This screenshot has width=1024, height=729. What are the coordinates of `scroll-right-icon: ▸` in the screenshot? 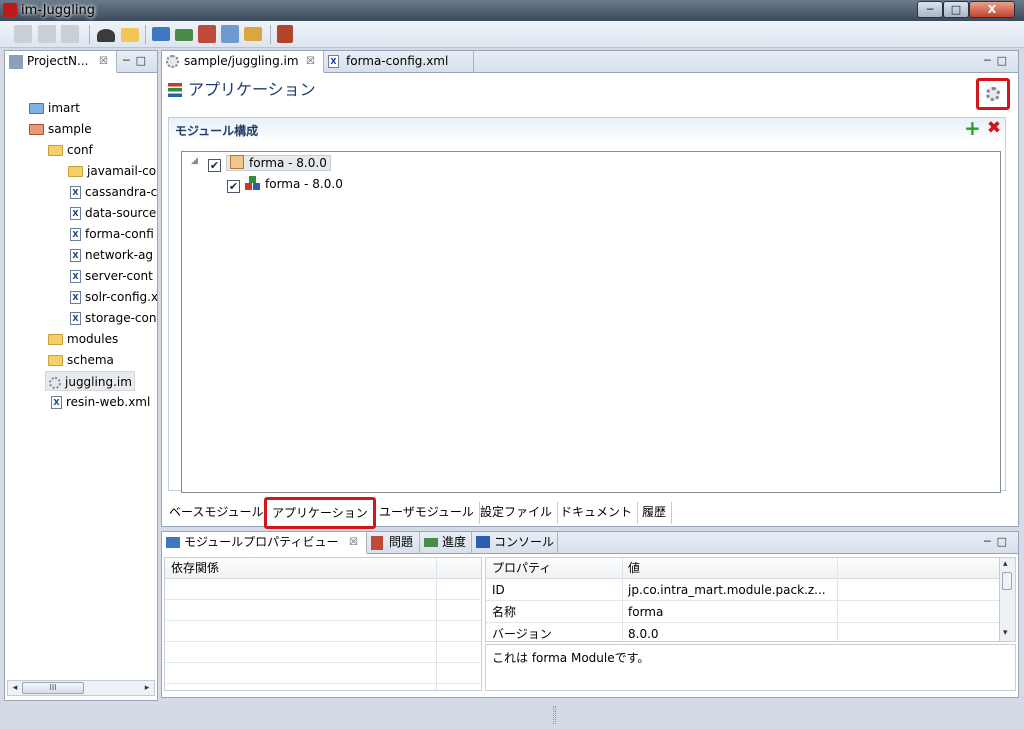 It's located at (147, 688).